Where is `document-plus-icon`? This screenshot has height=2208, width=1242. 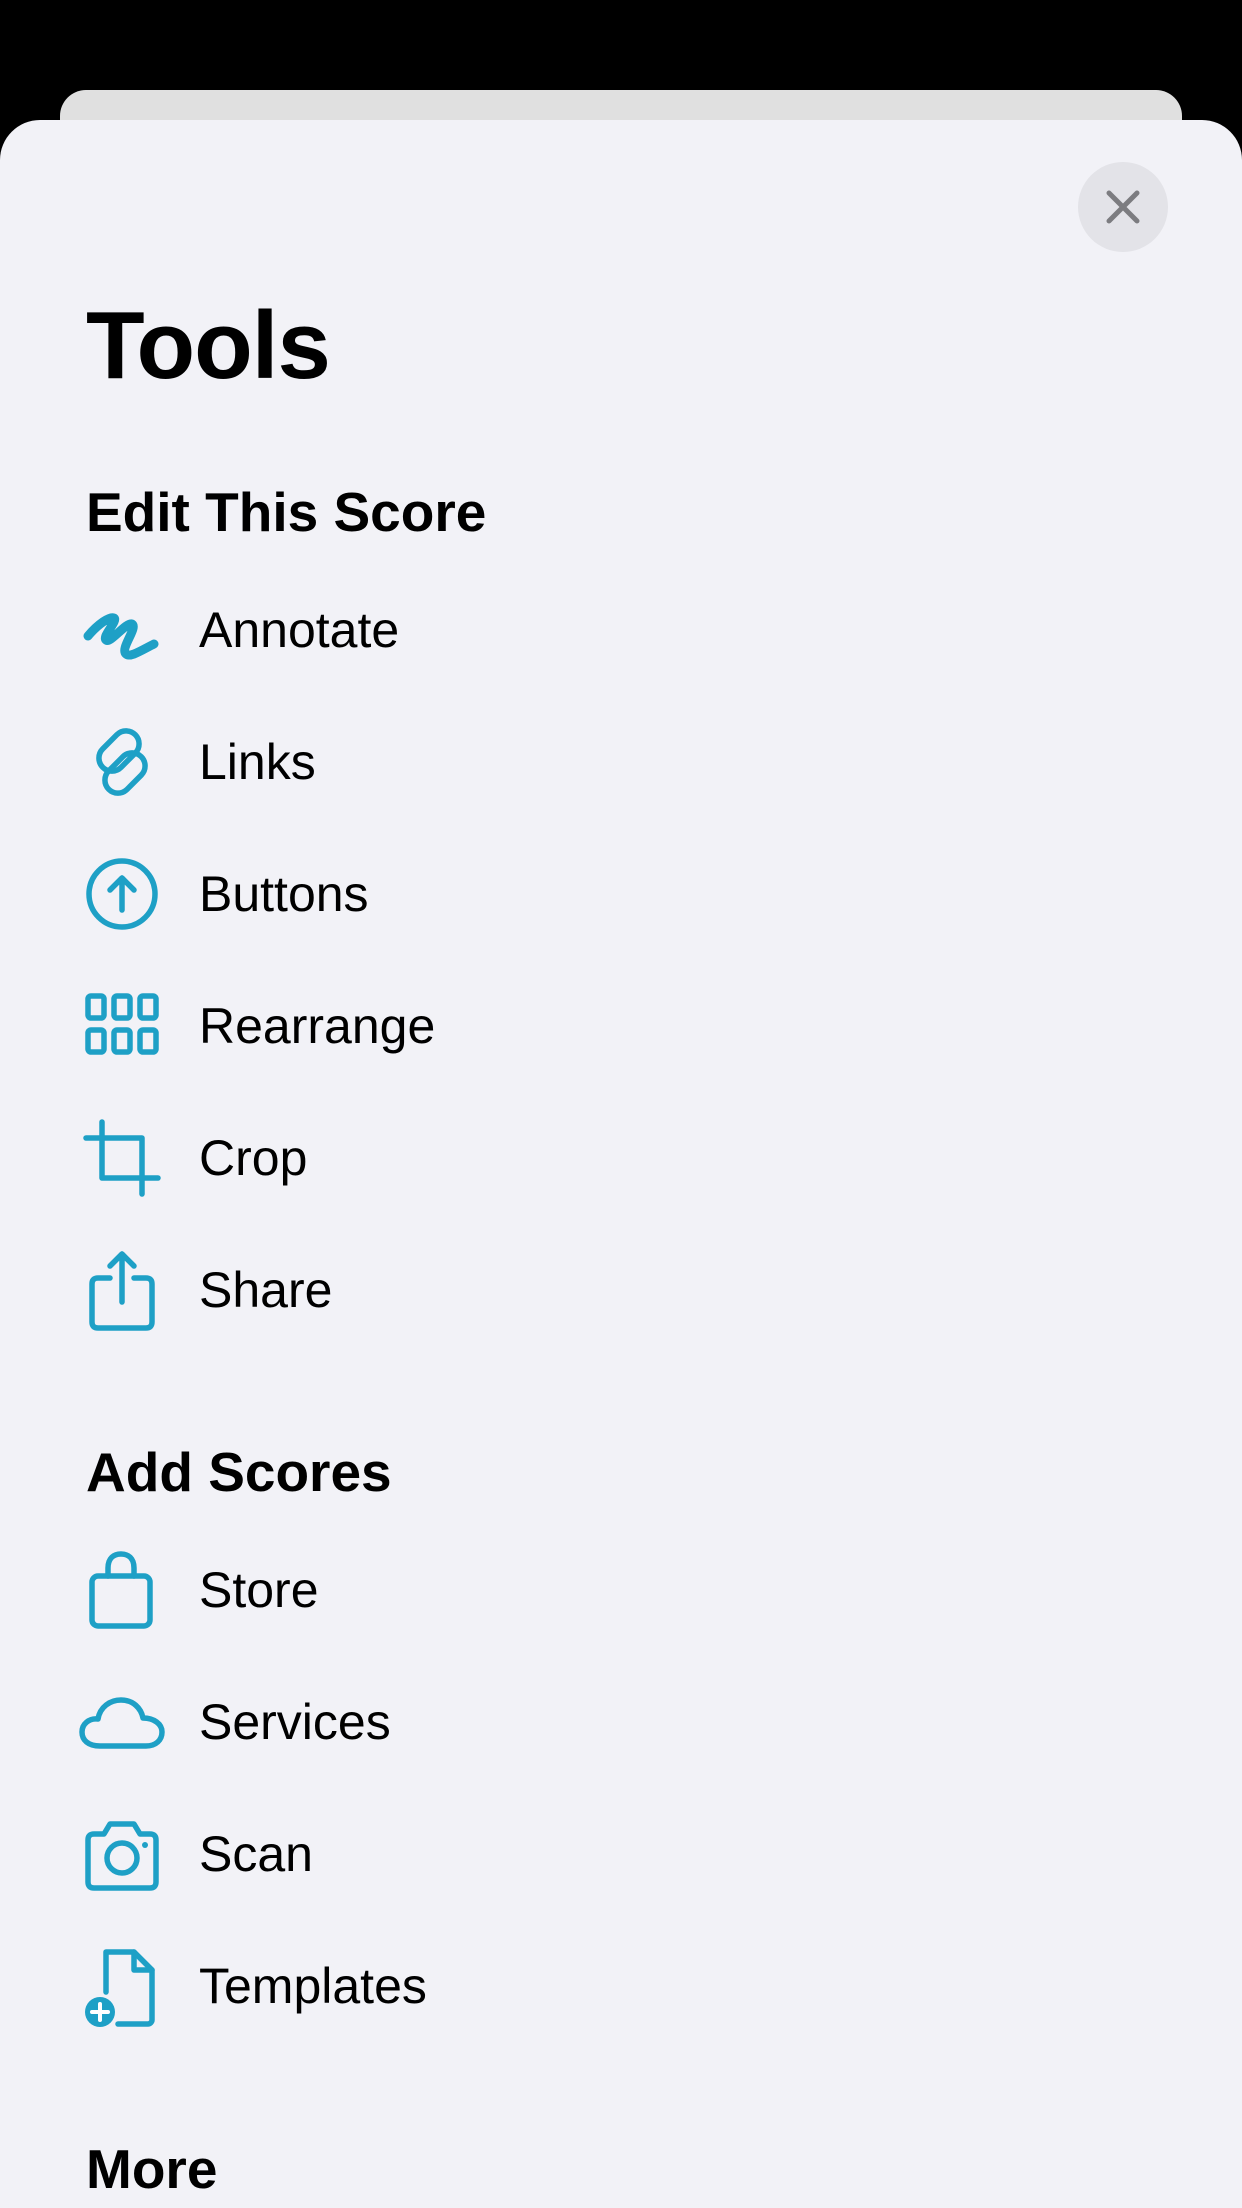
document-plus-icon is located at coordinates (125, 1986).